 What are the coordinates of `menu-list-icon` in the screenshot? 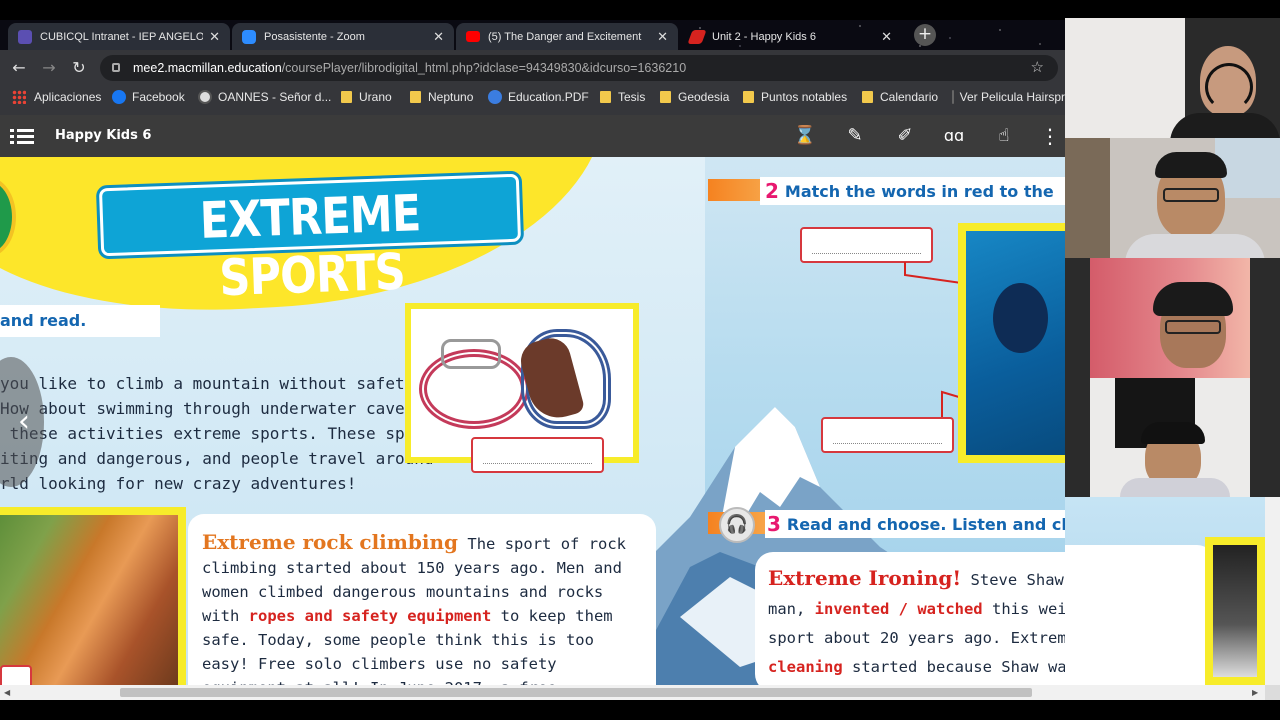 It's located at (22, 136).